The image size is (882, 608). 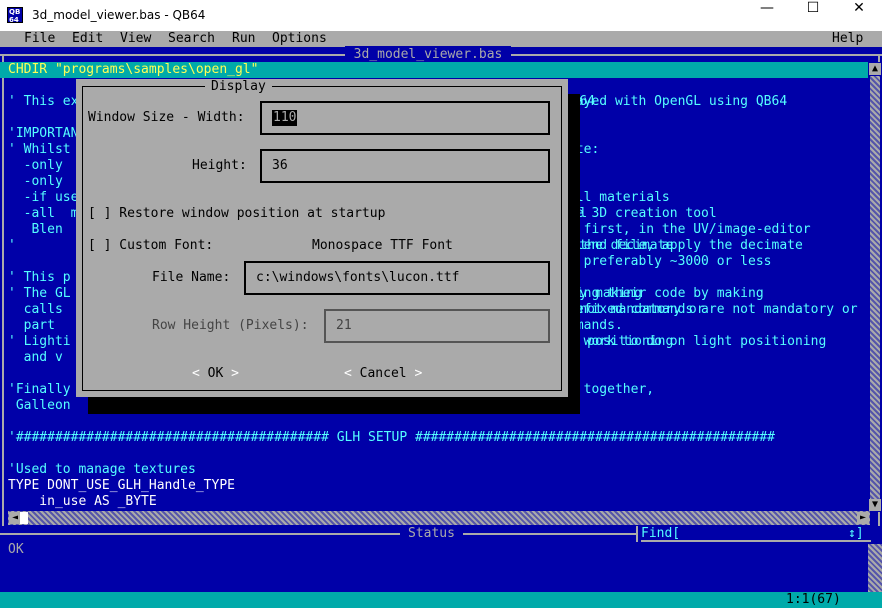 I want to click on code-line: ' This p, so click(x=39, y=278).